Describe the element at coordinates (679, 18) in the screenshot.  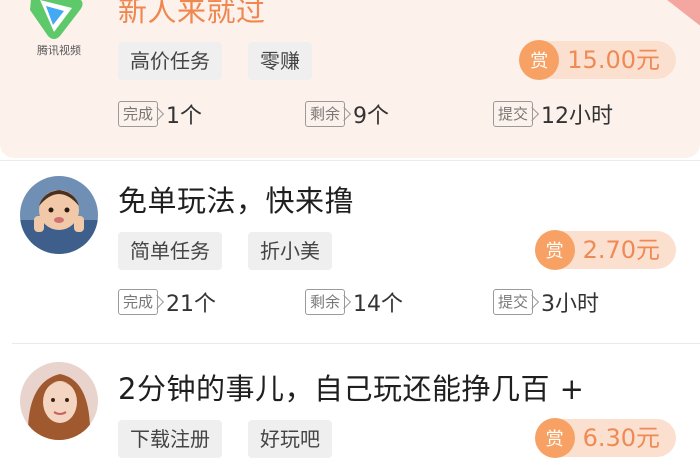
I see `corner-ribbon` at that location.